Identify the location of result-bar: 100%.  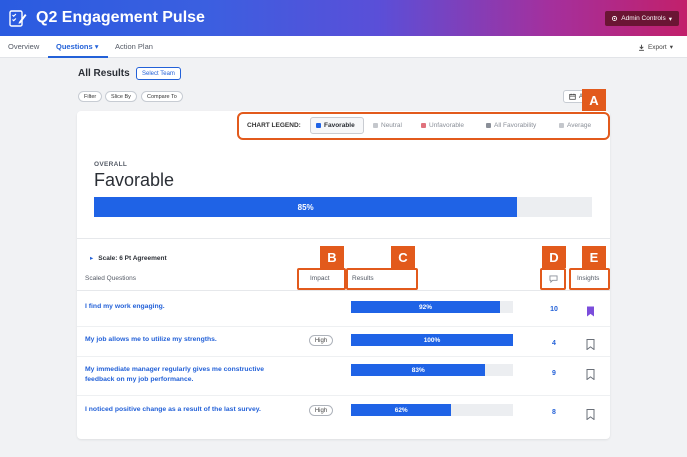
(432, 340).